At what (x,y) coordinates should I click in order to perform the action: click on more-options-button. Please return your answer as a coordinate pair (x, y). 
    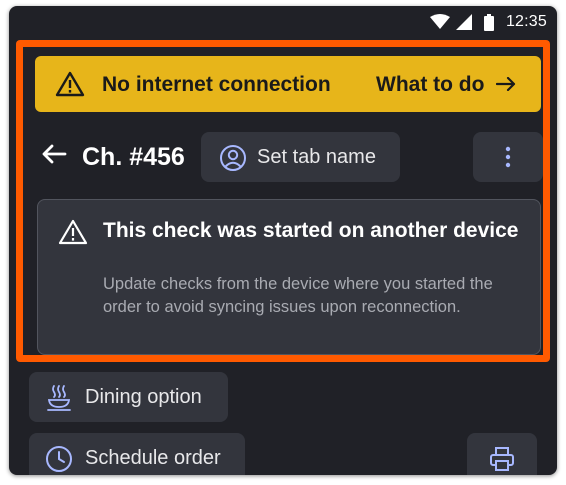
    Looking at the image, I should click on (508, 157).